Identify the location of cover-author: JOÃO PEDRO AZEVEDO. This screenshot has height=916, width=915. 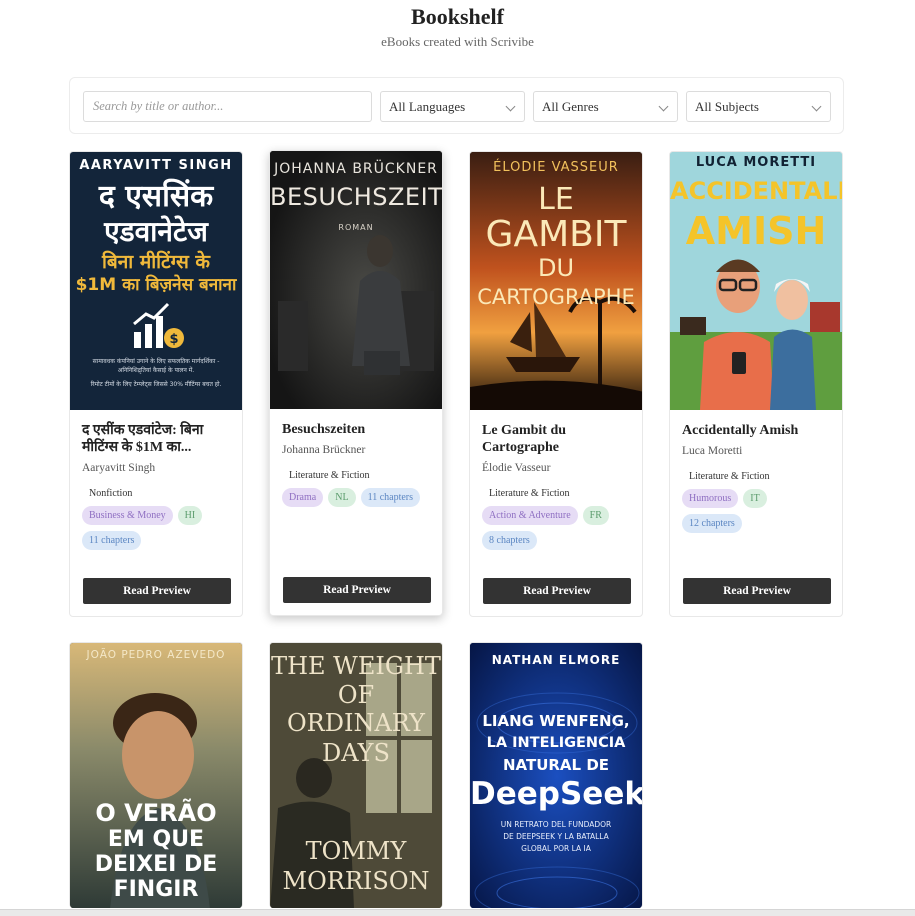
(156, 655).